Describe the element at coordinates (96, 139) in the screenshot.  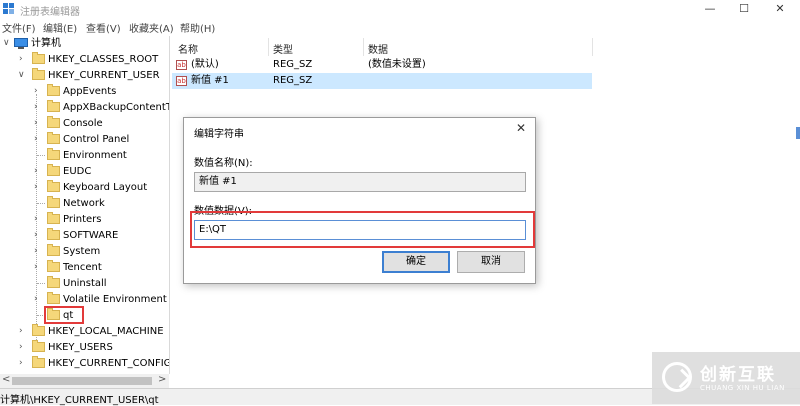
I see `tree-item-label: Control Panel` at that location.